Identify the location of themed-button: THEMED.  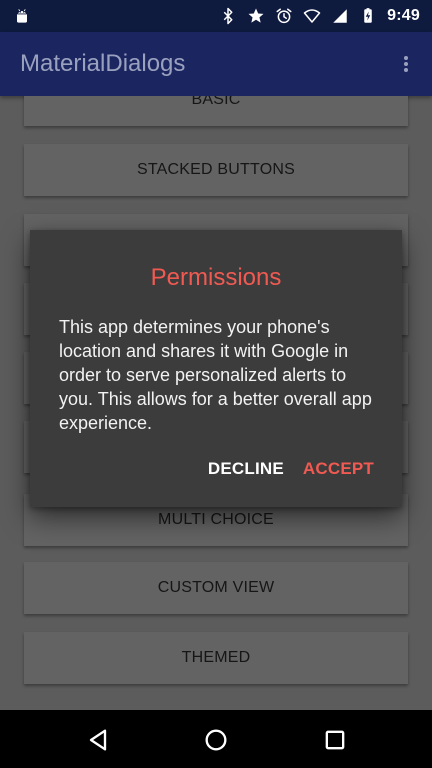
(216, 658).